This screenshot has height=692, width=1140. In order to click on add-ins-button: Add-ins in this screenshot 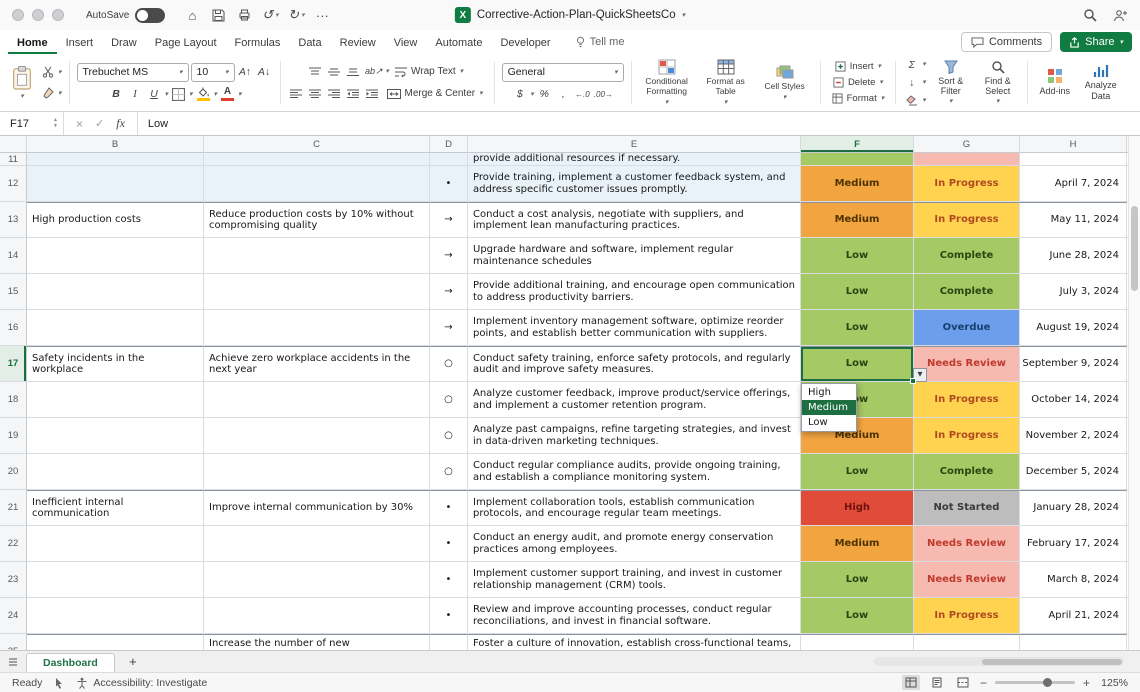, I will do `click(1055, 82)`.